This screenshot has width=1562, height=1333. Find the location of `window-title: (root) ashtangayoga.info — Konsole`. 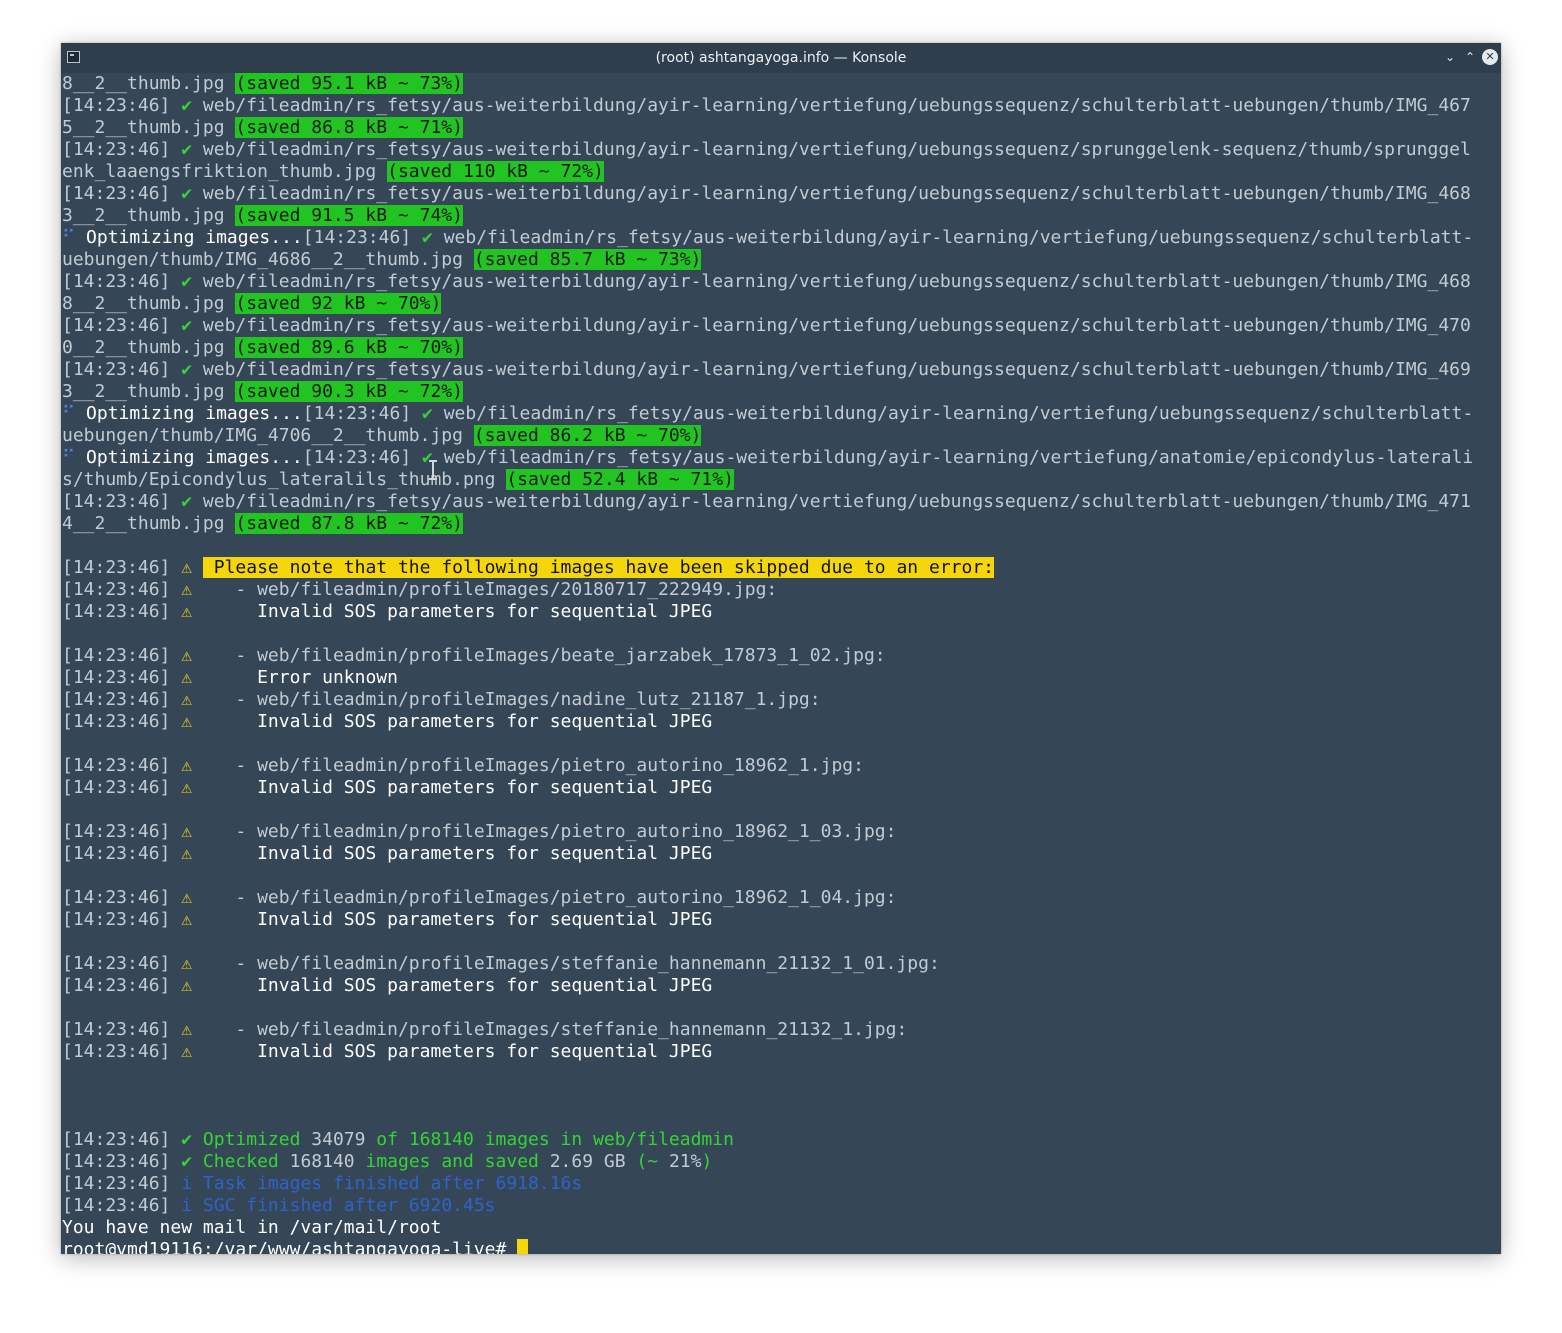

window-title: (root) ashtangayoga.info — Konsole is located at coordinates (781, 58).